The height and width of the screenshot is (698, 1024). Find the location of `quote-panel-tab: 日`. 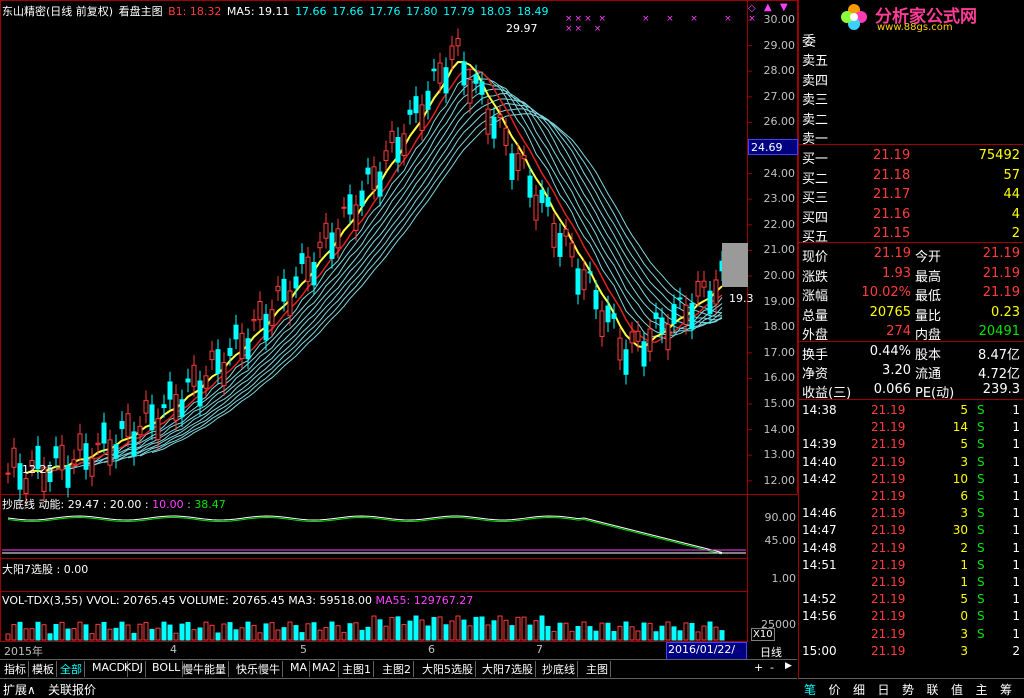

quote-panel-tab: 日 is located at coordinates (884, 689).